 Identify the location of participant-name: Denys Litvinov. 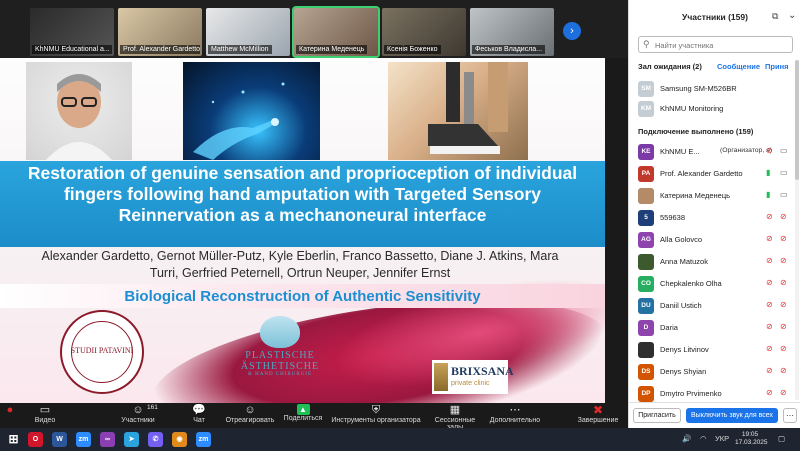
(684, 349).